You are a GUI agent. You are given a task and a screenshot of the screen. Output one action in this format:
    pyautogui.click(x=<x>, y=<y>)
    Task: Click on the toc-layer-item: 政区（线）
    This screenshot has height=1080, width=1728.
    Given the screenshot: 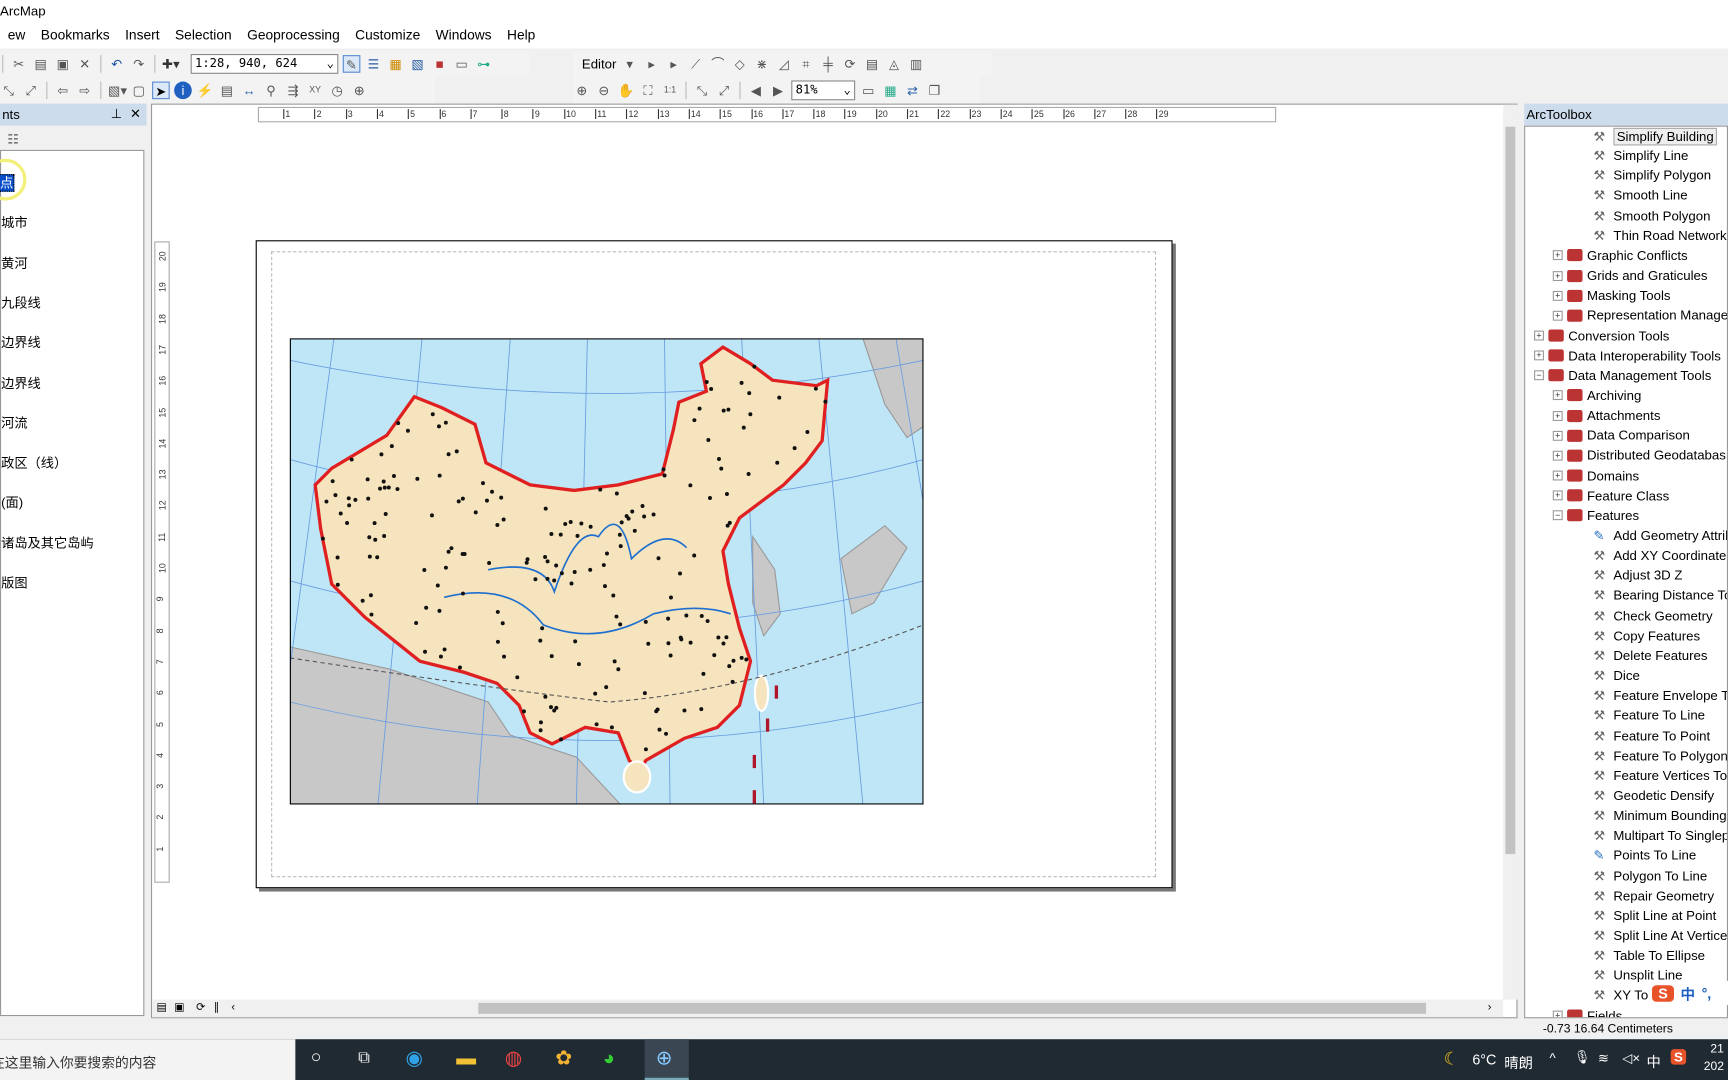 What is the action you would take?
    pyautogui.click(x=34, y=462)
    